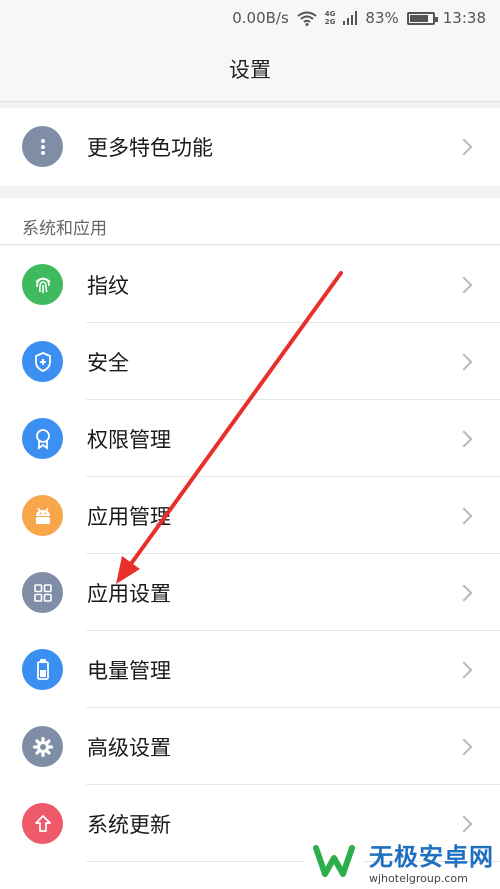 Image resolution: width=500 pixels, height=889 pixels. Describe the element at coordinates (42, 284) in the screenshot. I see `fingerprint-icon` at that location.